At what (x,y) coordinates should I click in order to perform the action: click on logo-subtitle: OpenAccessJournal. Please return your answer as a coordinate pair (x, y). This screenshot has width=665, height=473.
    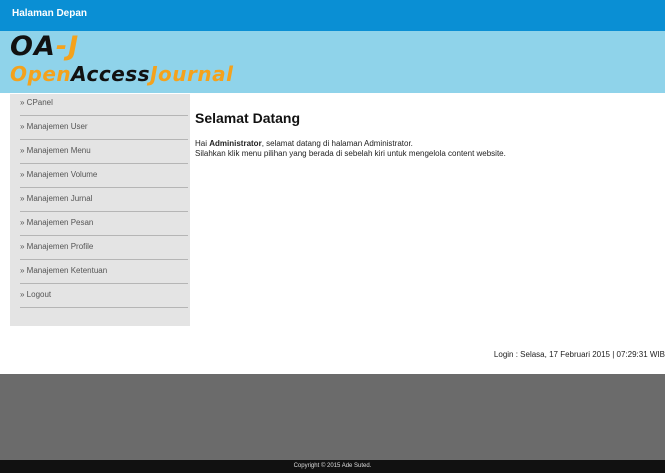
    Looking at the image, I should click on (121, 74).